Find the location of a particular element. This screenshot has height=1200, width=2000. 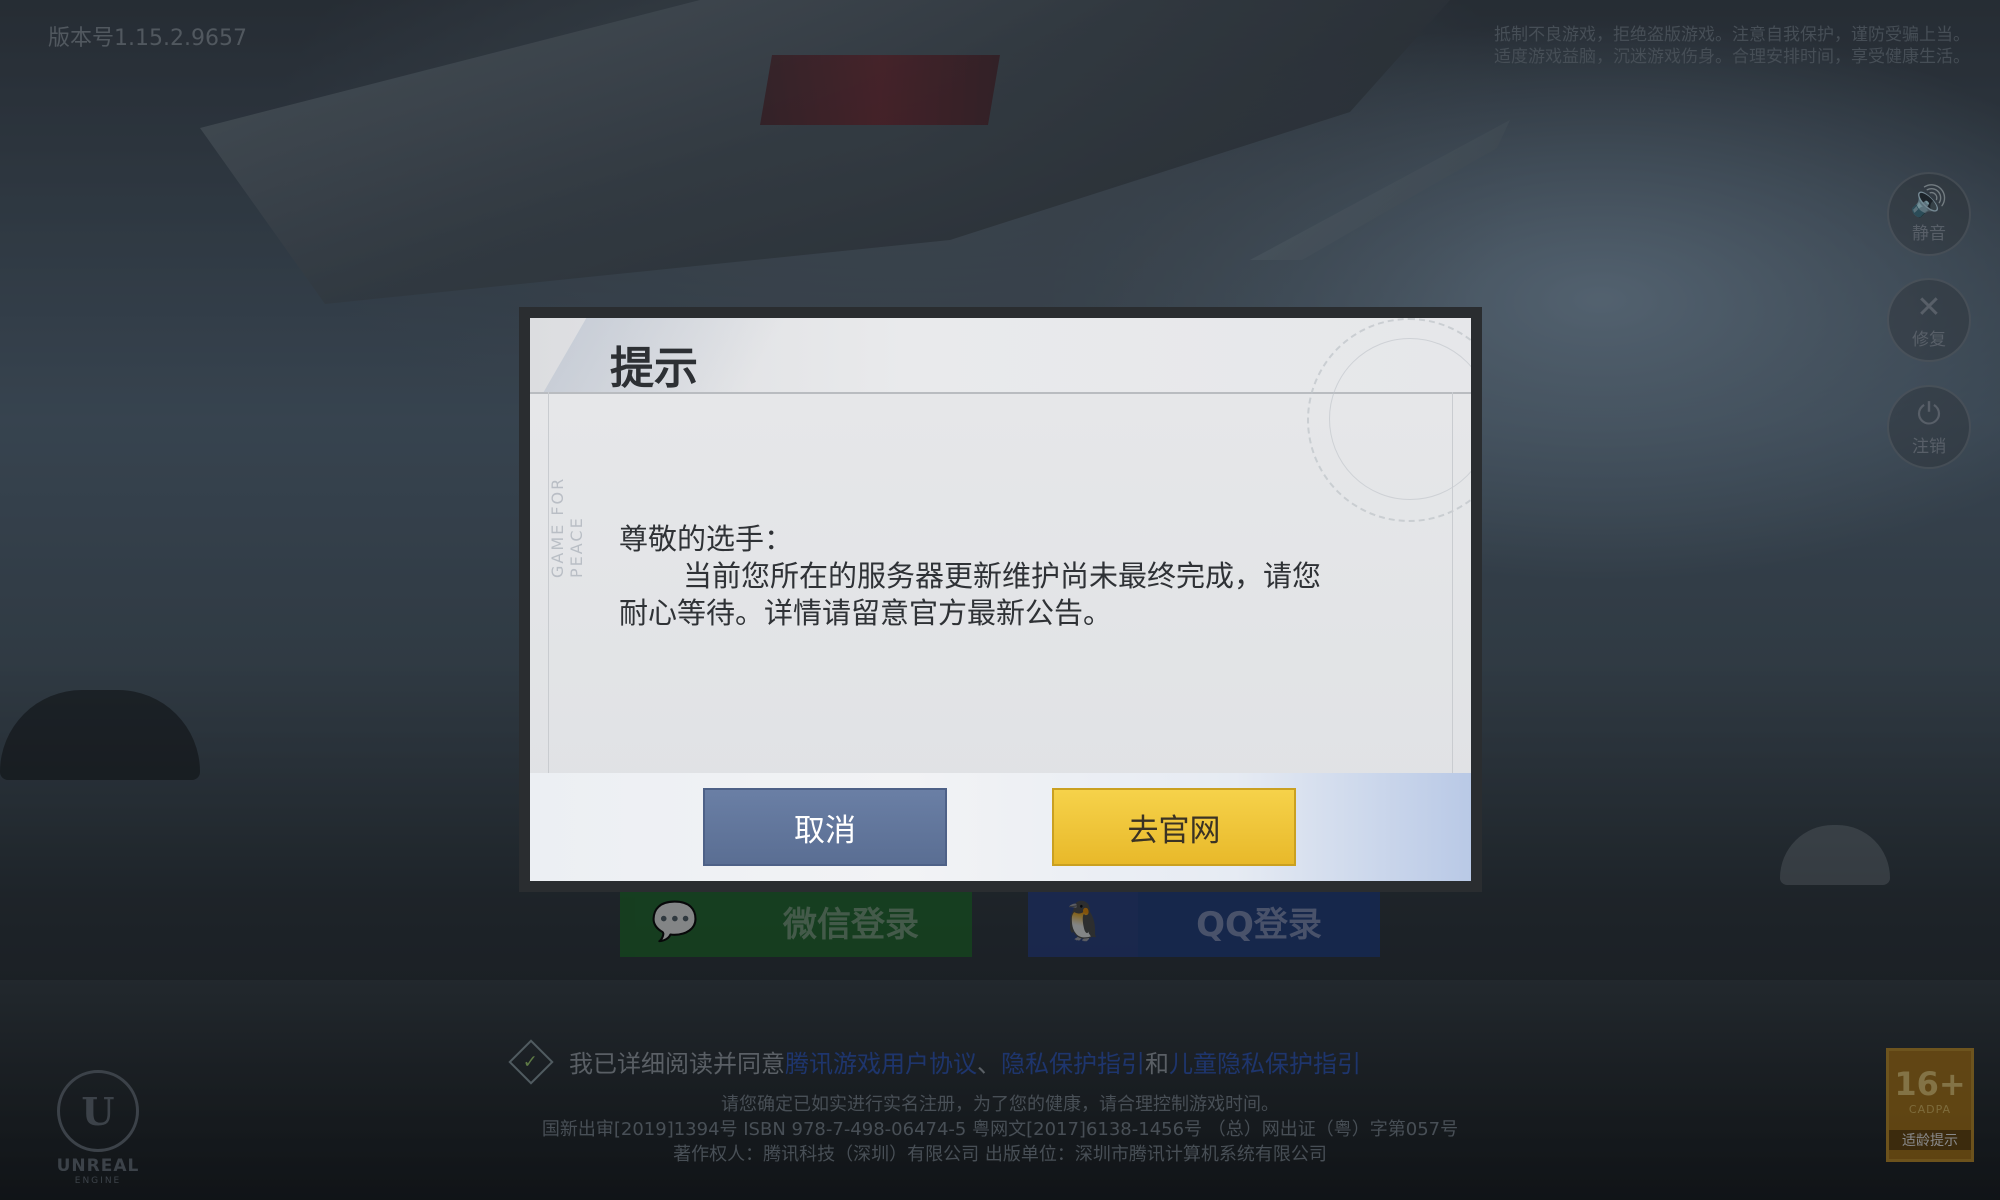

dialog-message-line: 当前您所在的服务器更新维护尚未最终完成，请您 is located at coordinates (1002, 576).